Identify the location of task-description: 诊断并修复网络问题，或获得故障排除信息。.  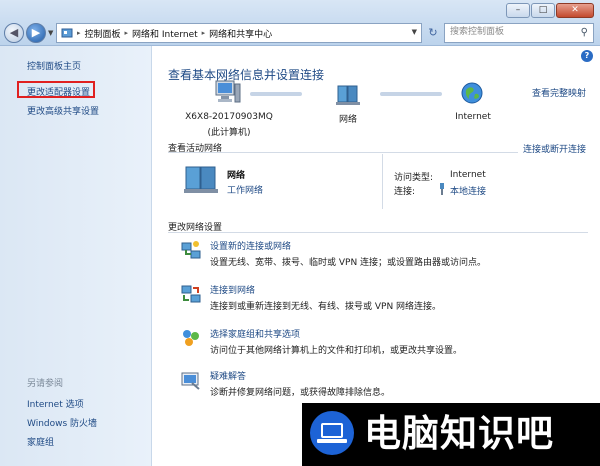
(300, 393).